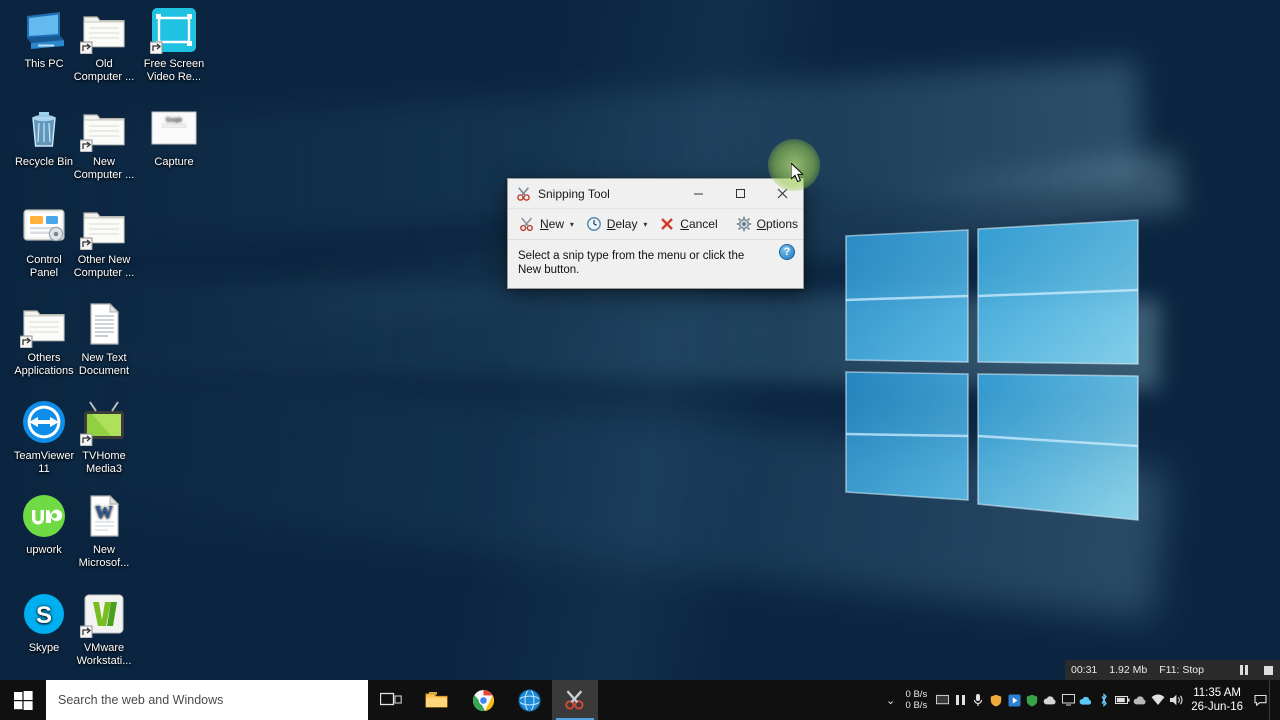  I want to click on network-icon, so click(1158, 700).